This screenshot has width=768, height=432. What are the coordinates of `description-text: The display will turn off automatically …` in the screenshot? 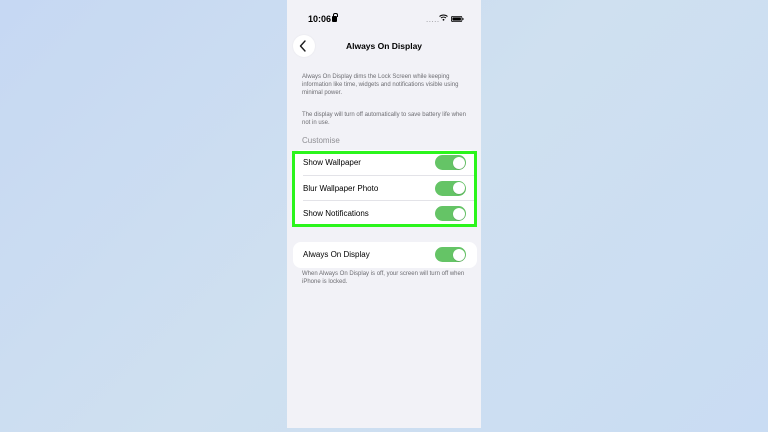 It's located at (384, 119).